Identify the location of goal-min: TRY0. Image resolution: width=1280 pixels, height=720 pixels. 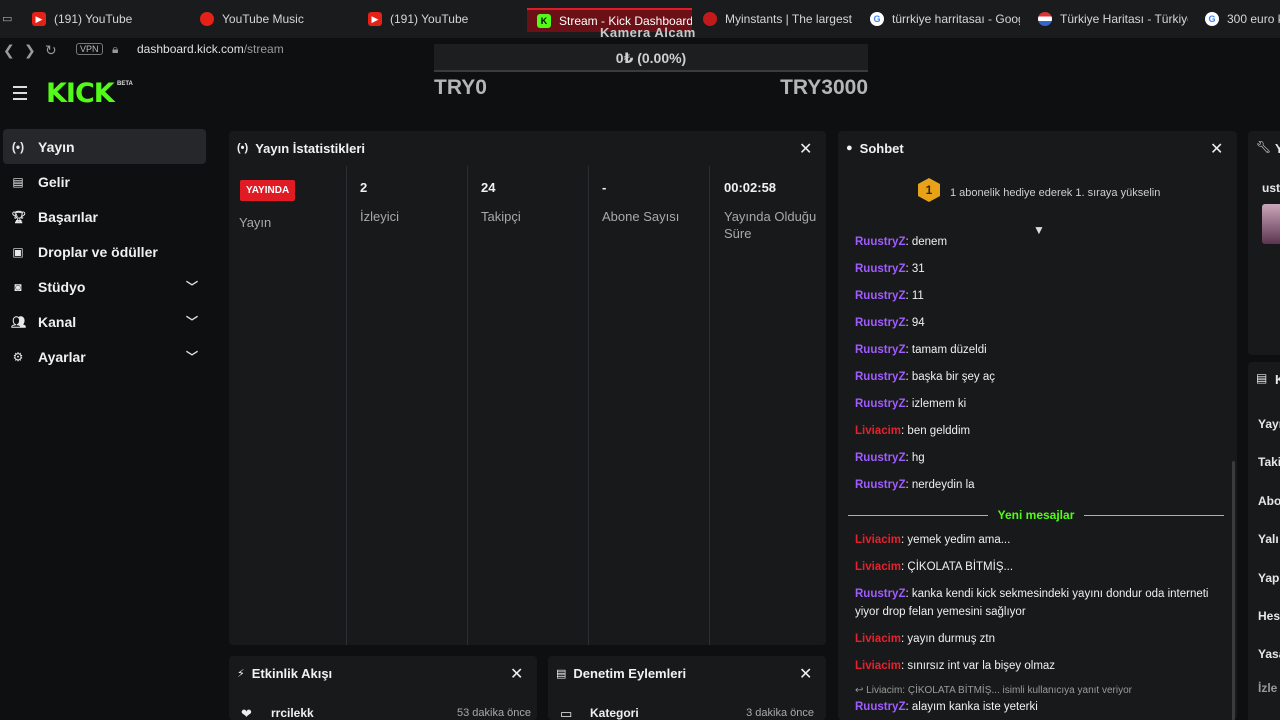
(460, 87).